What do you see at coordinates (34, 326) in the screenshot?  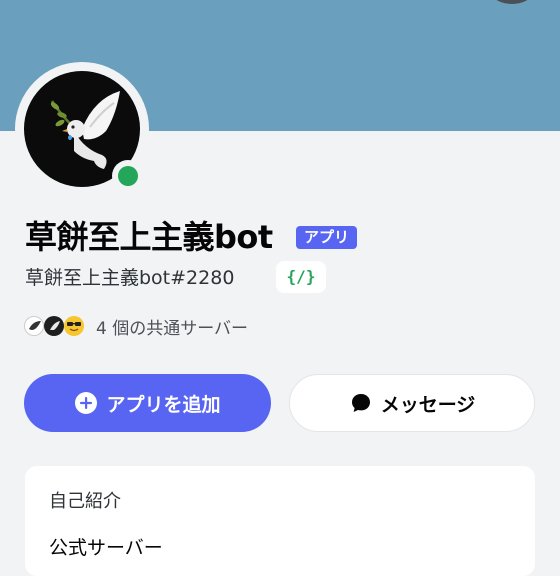 I see `dove-server-icon` at bounding box center [34, 326].